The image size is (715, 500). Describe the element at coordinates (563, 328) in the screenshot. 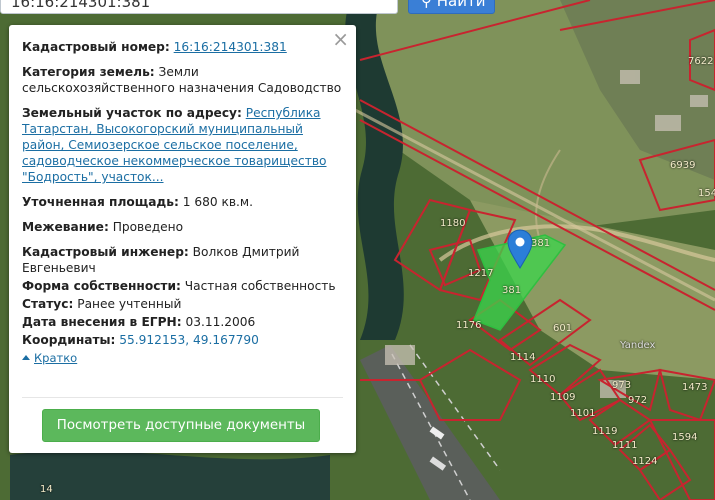

I see `parcel-label: 601` at that location.